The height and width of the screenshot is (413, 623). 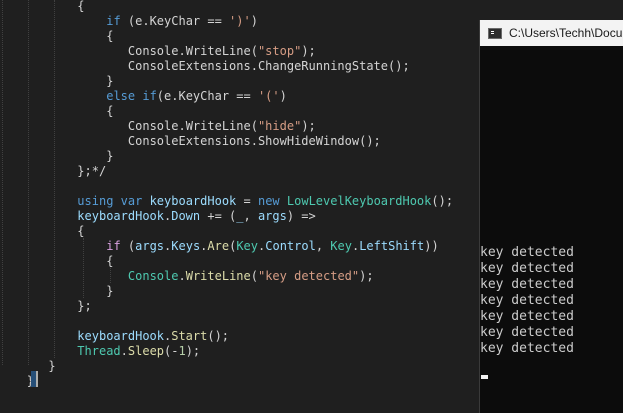 I want to click on code-token: using, so click(x=95, y=201).